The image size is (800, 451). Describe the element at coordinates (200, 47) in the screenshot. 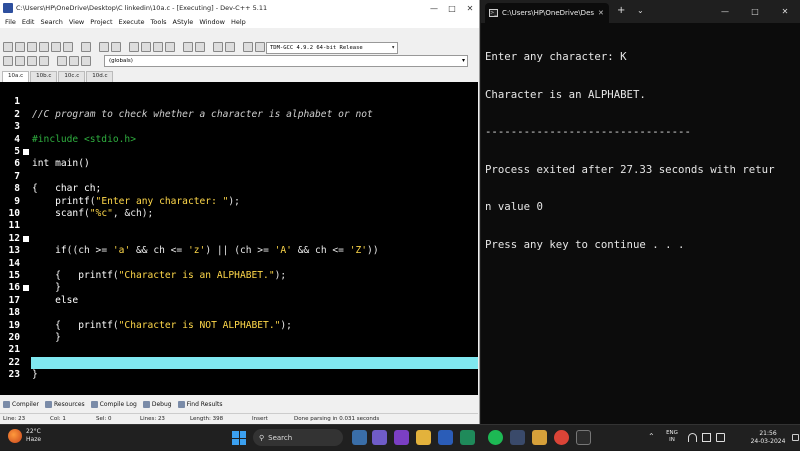

I see `unindent-icon` at that location.